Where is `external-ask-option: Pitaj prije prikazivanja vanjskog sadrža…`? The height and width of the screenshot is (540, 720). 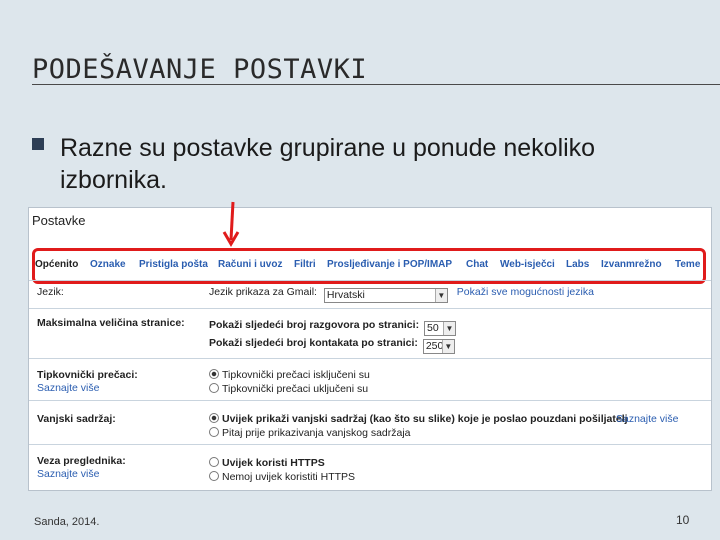 external-ask-option: Pitaj prije prikazivanja vanjskog sadrža… is located at coordinates (310, 433).